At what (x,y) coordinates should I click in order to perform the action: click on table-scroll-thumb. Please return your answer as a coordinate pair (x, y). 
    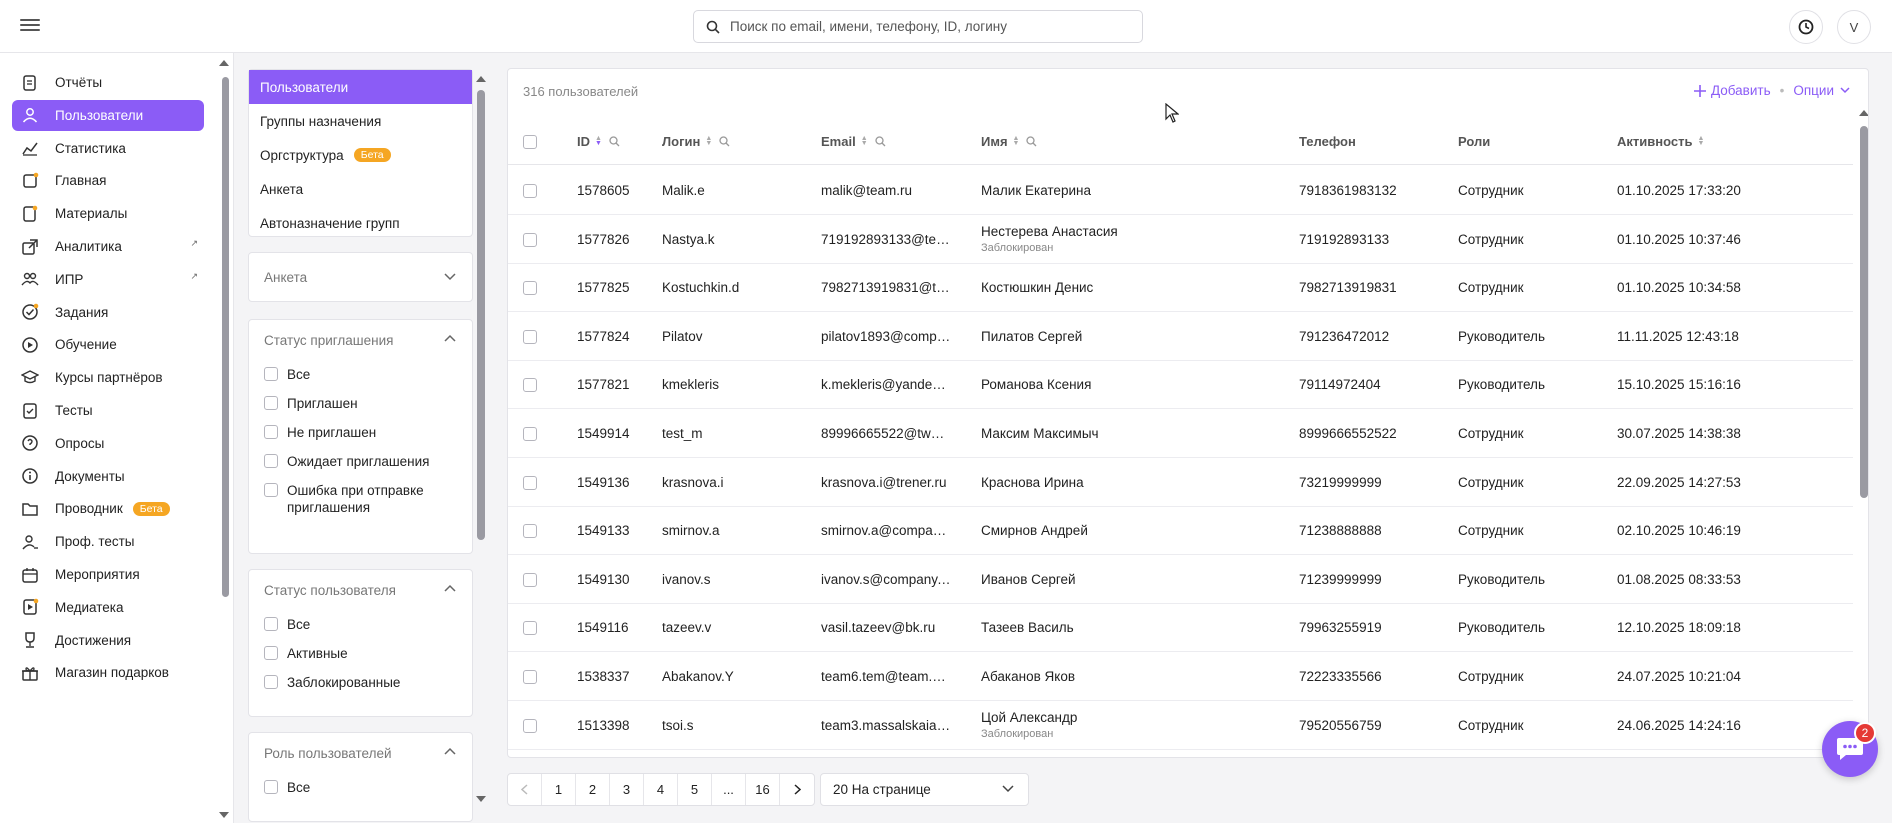
    Looking at the image, I should click on (1864, 312).